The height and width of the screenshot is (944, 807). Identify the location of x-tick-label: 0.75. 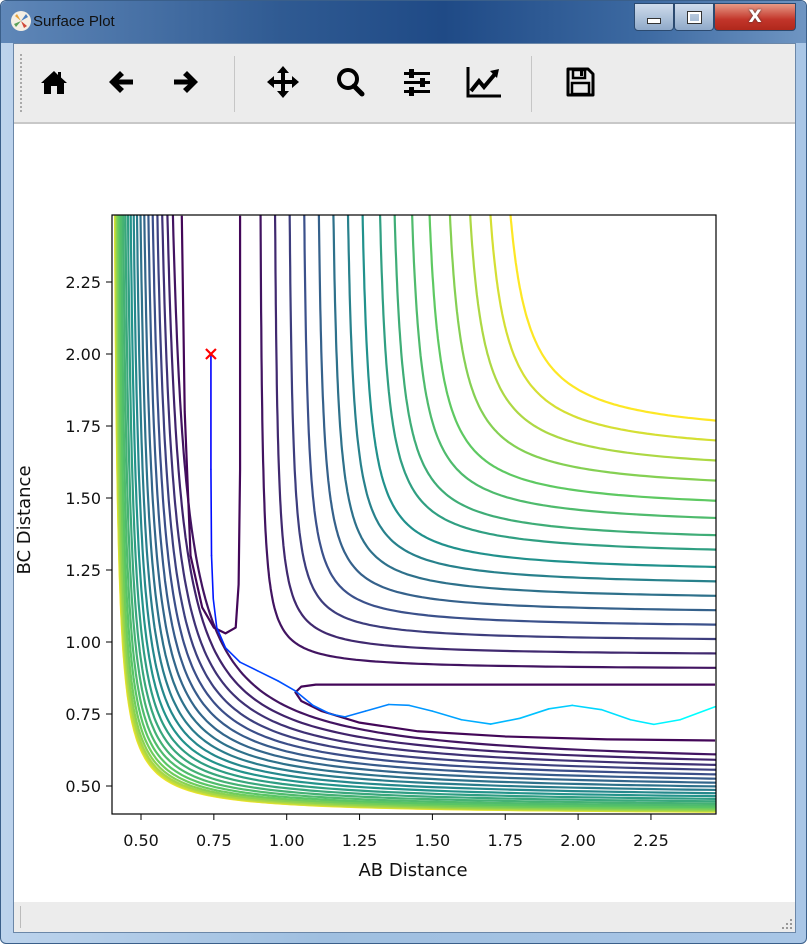
(214, 840).